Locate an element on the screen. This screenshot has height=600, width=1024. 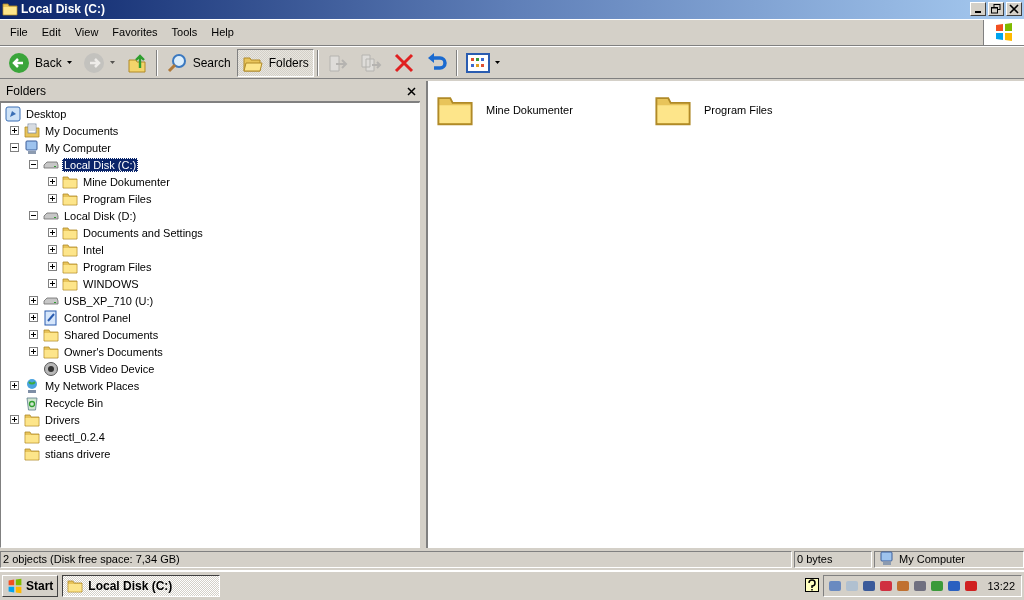
tree-item: Control Panel is located at coordinates (97, 317).